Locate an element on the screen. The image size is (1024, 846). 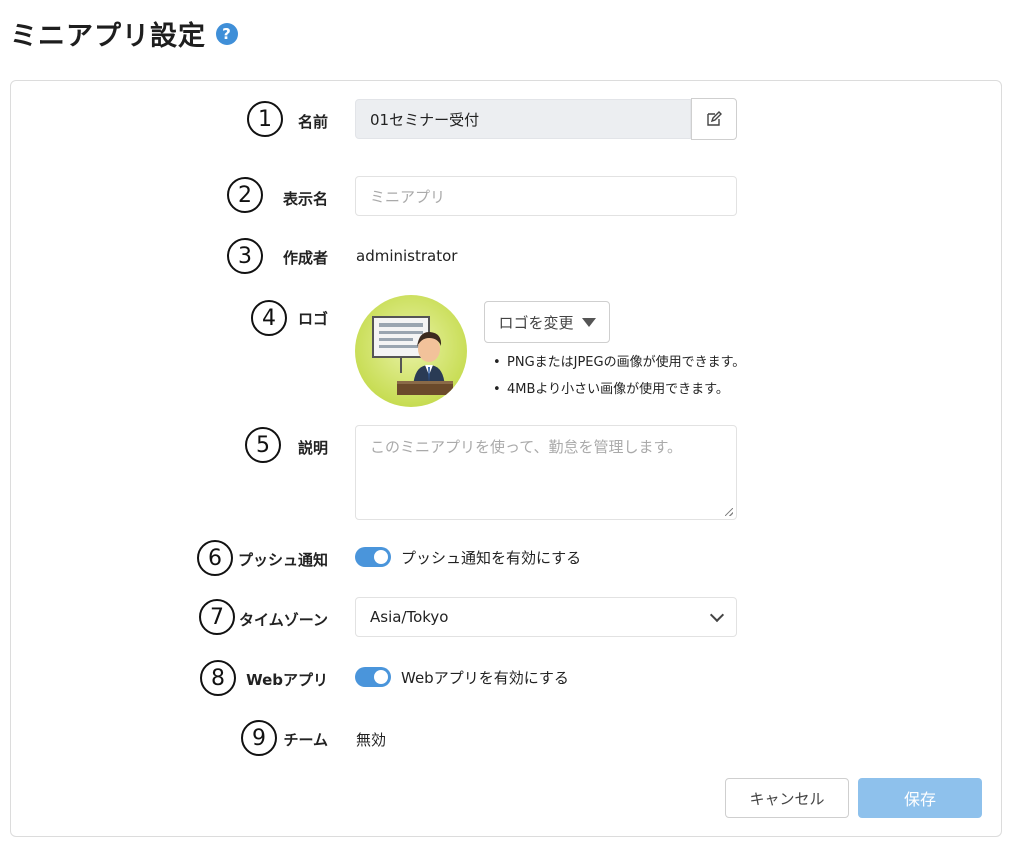
display-name-input: ミニアプリ is located at coordinates (546, 196).